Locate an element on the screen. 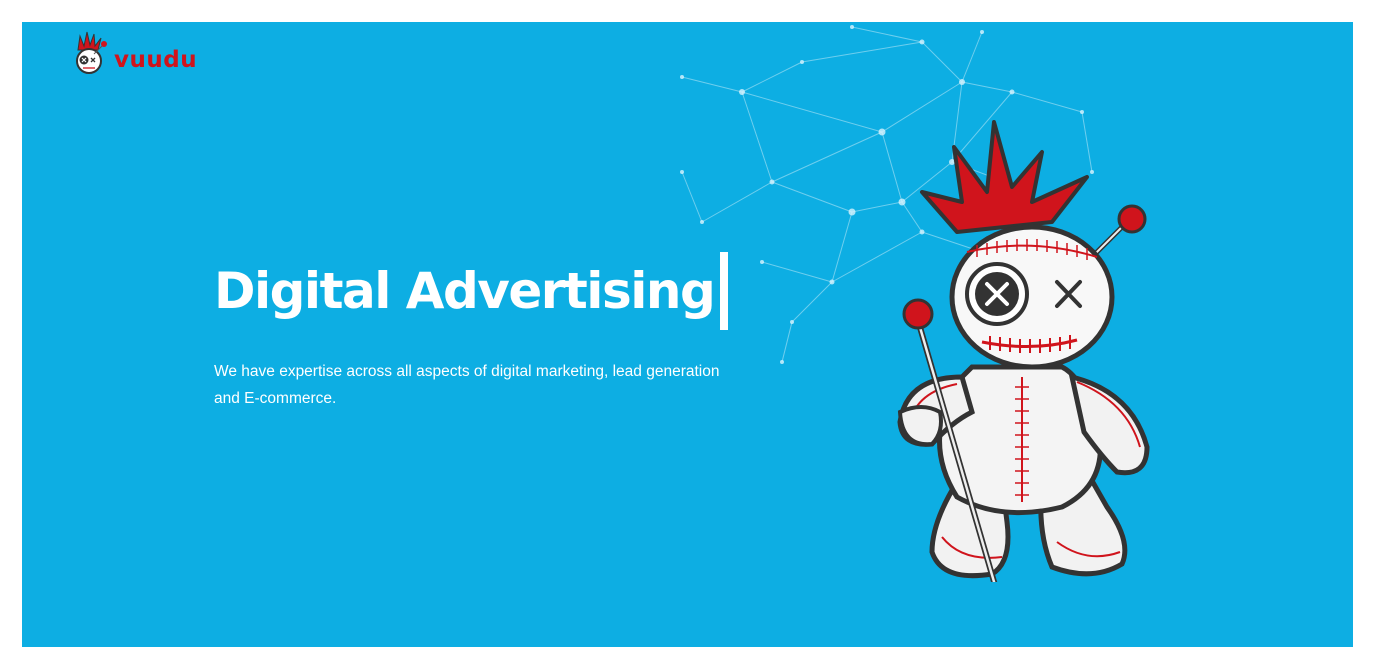 The image size is (1374, 665). typing-caret is located at coordinates (724, 291).